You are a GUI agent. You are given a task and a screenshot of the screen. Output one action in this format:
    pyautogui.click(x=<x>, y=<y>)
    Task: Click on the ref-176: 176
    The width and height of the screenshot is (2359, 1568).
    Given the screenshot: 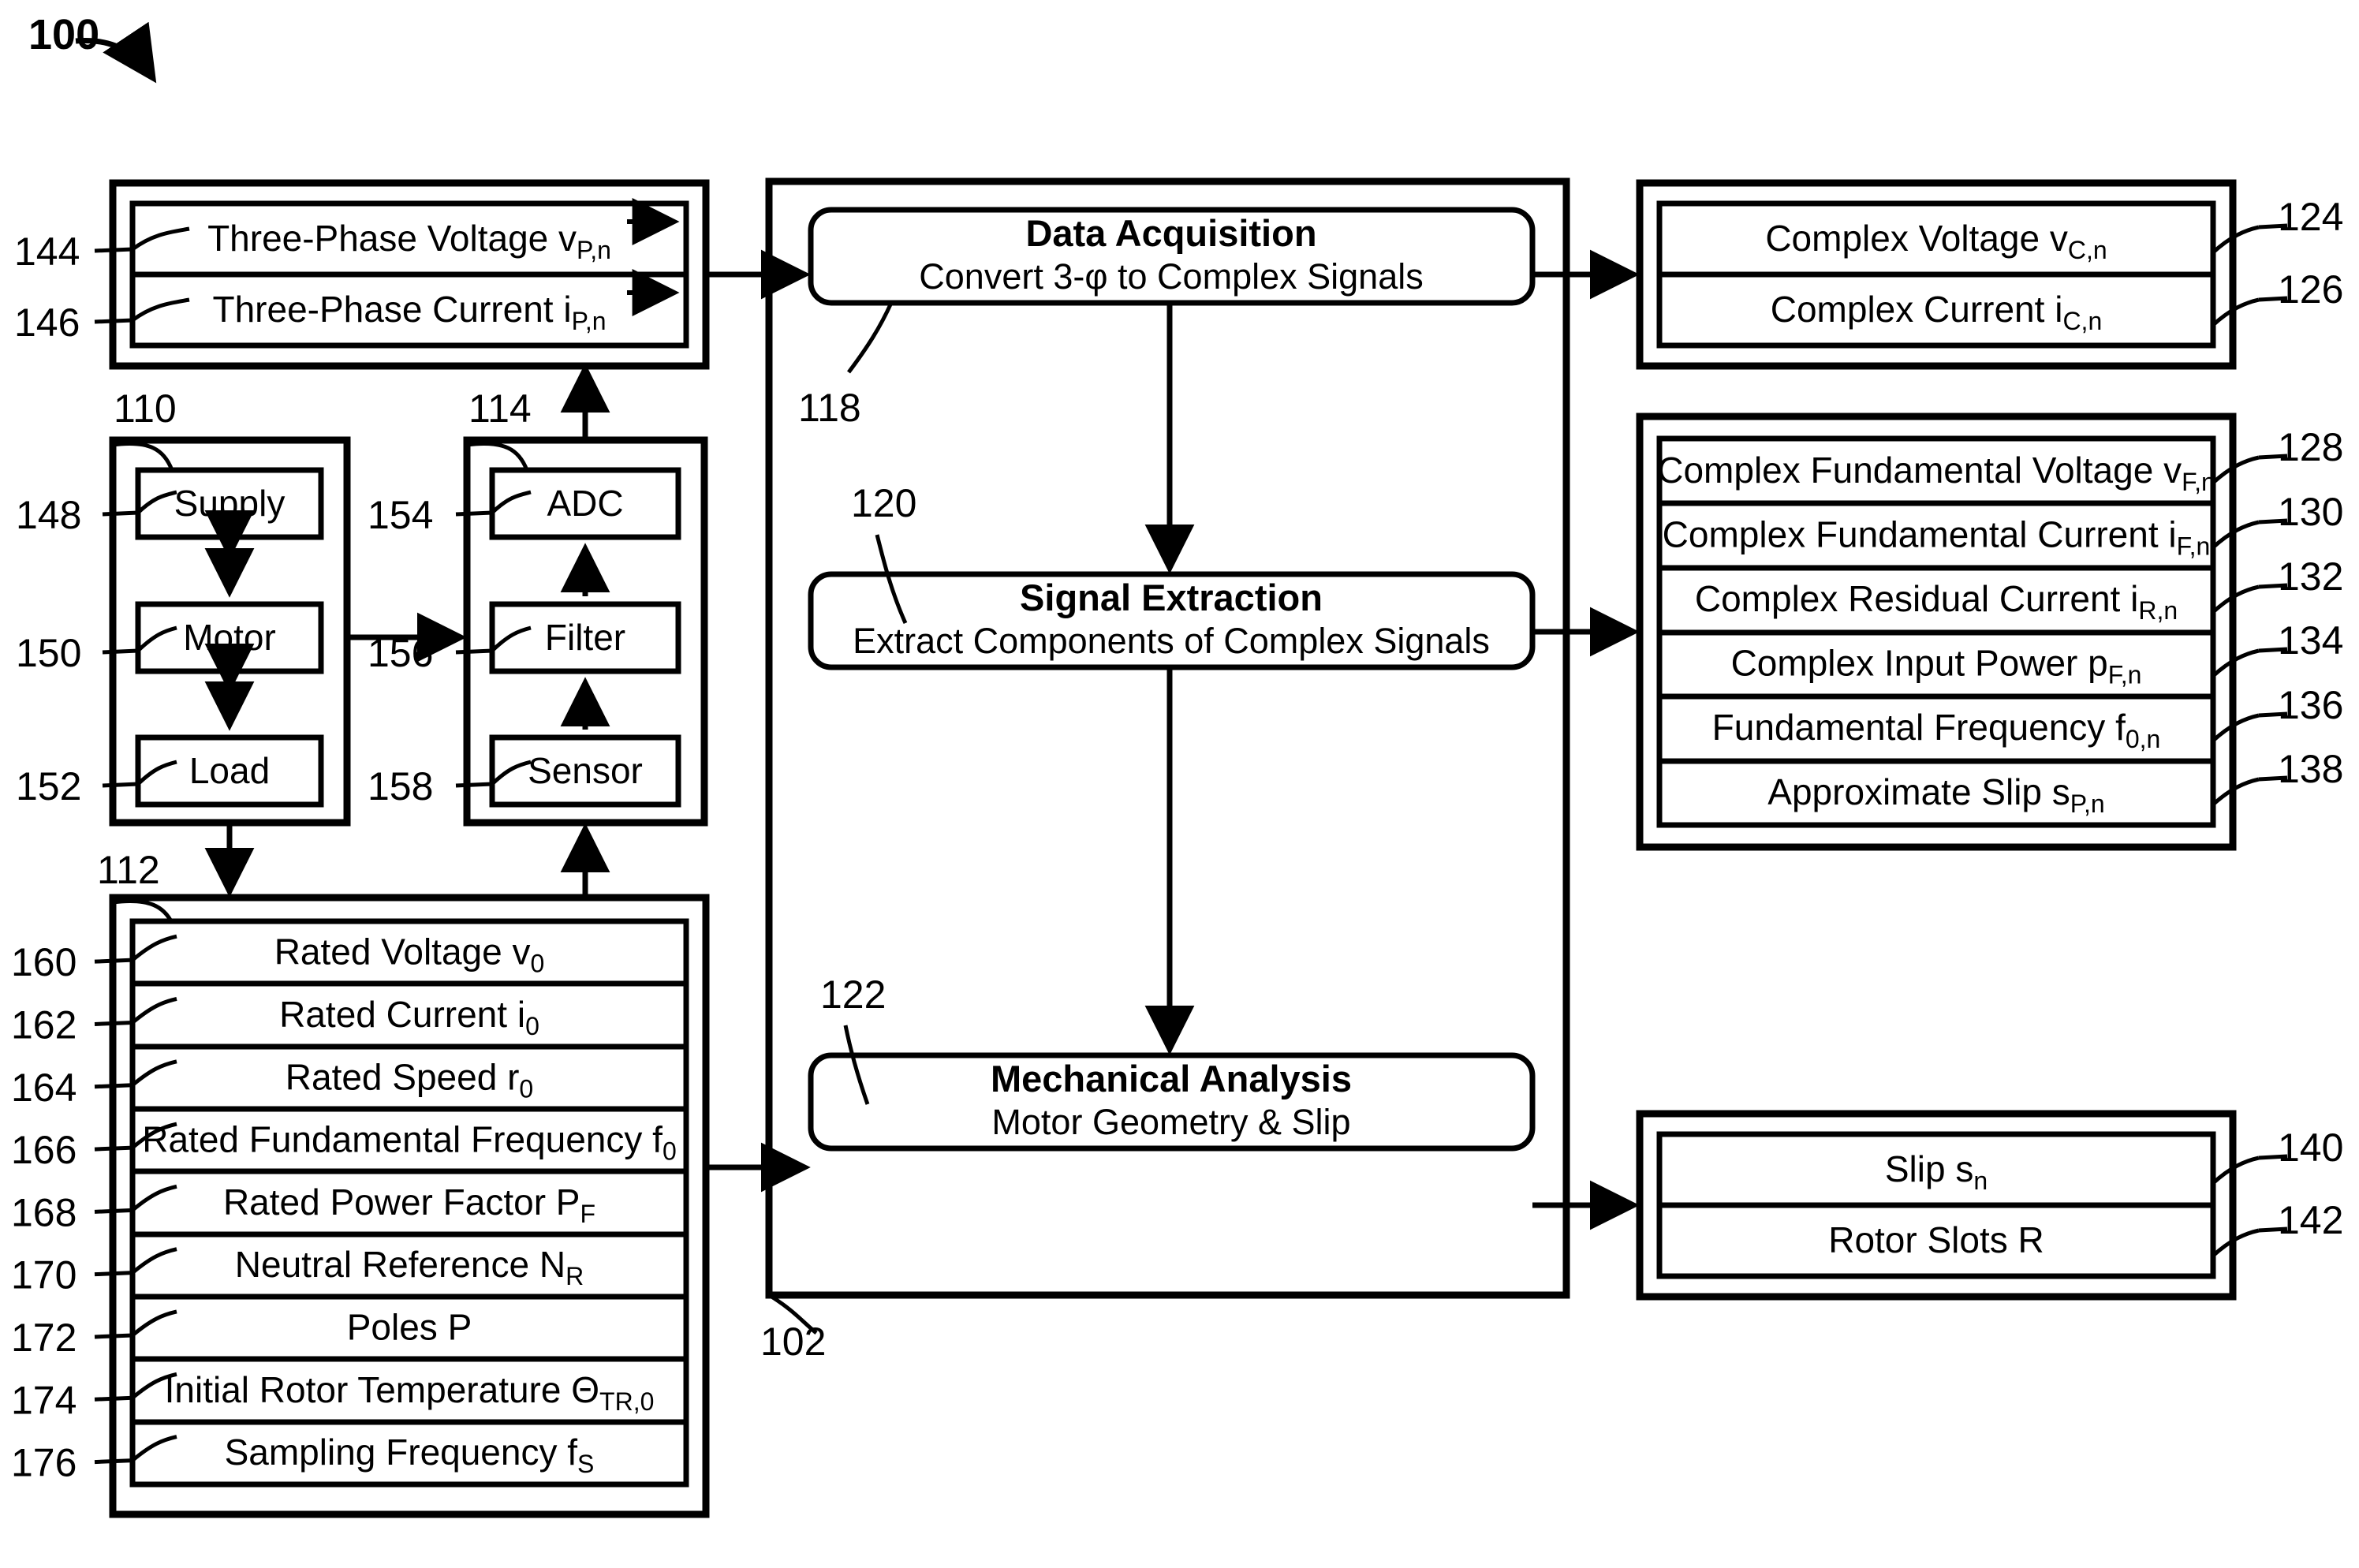 What is the action you would take?
    pyautogui.click(x=44, y=1463)
    